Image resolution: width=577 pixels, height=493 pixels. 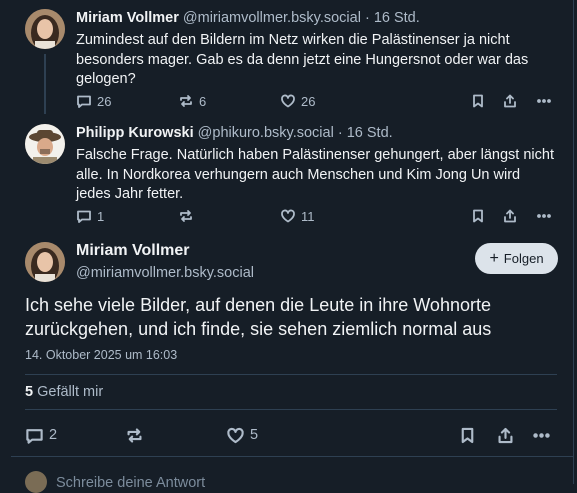 I want to click on reply-button: 2, so click(x=41, y=435).